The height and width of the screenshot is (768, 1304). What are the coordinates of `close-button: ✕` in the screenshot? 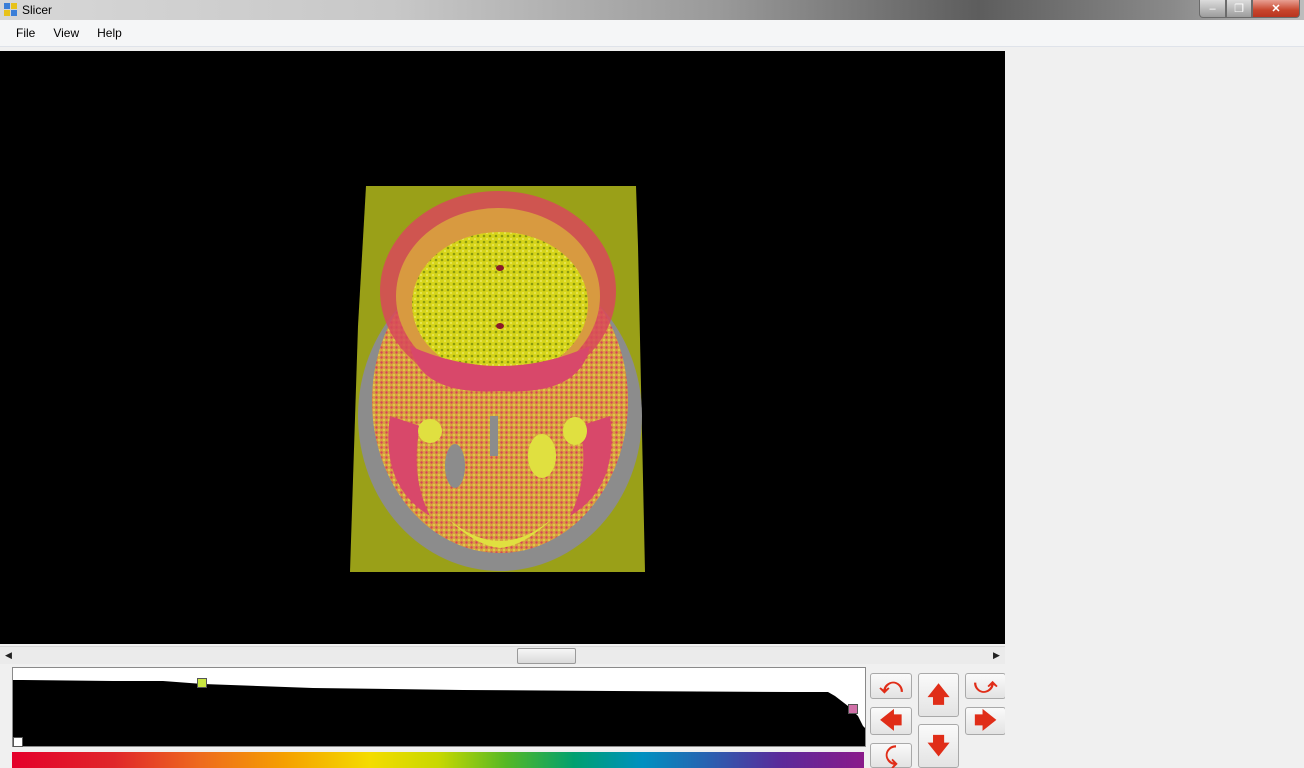 It's located at (1276, 9).